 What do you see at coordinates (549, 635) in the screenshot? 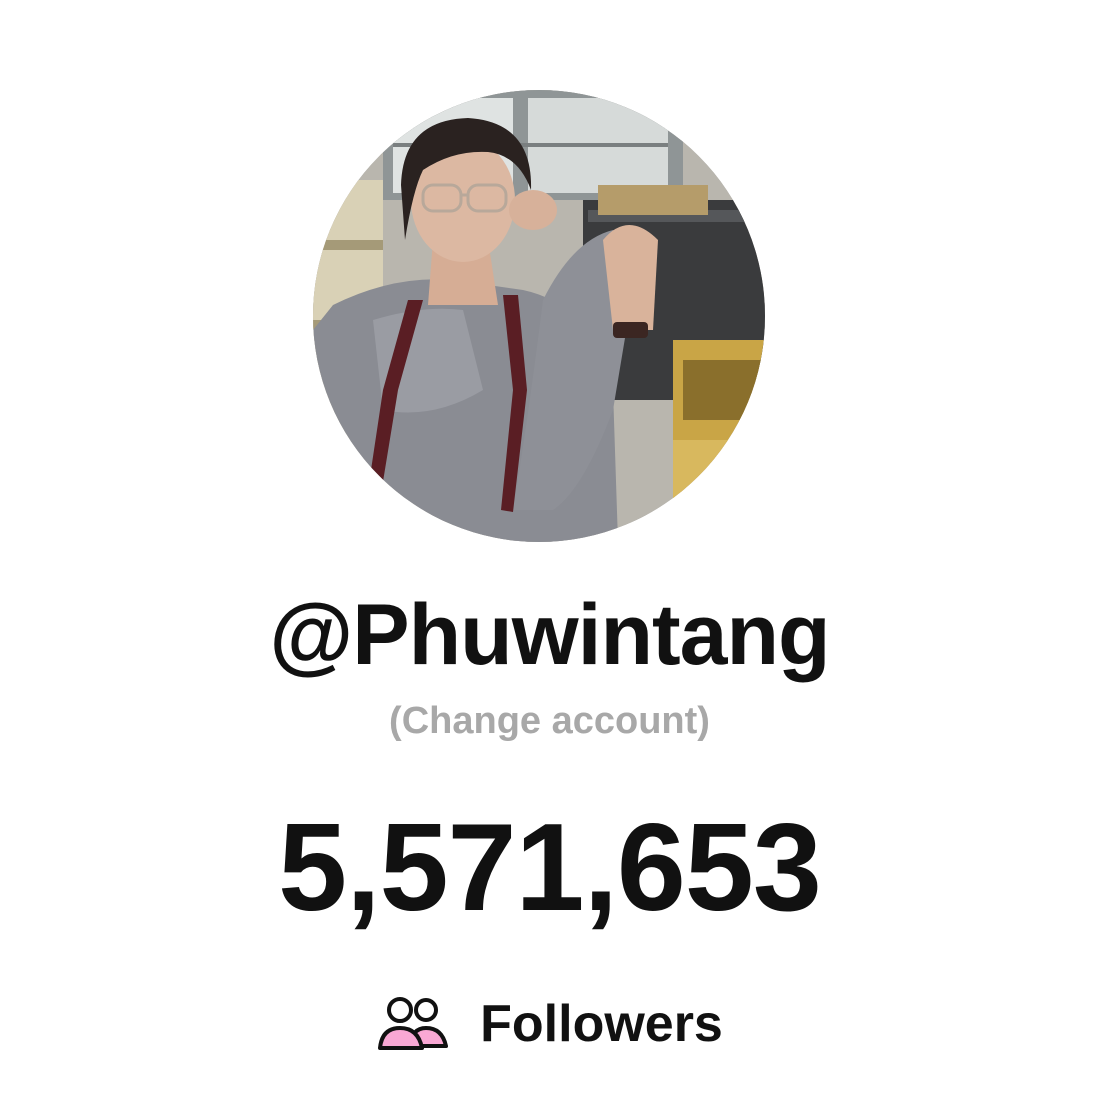
I see `username: @Phuwintang` at bounding box center [549, 635].